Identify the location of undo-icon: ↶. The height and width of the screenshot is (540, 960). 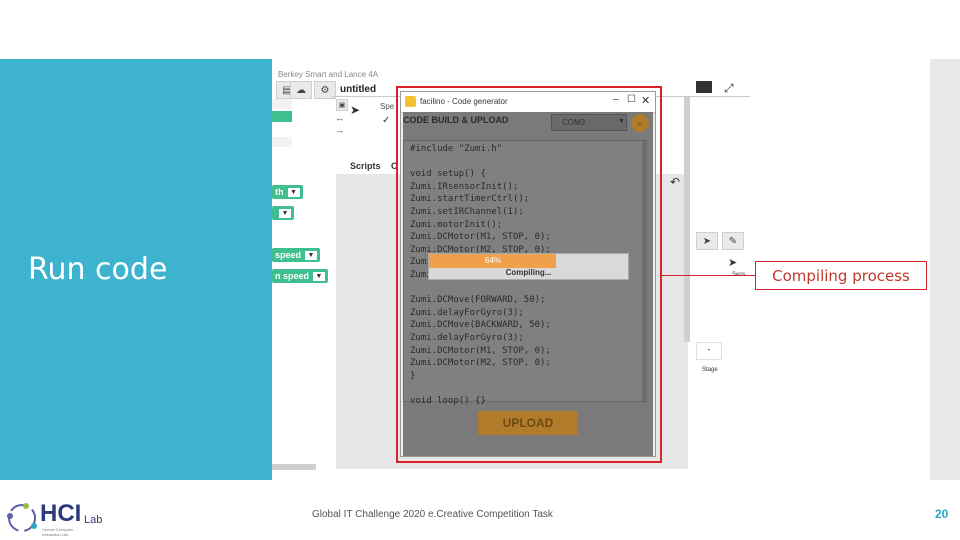
(675, 182).